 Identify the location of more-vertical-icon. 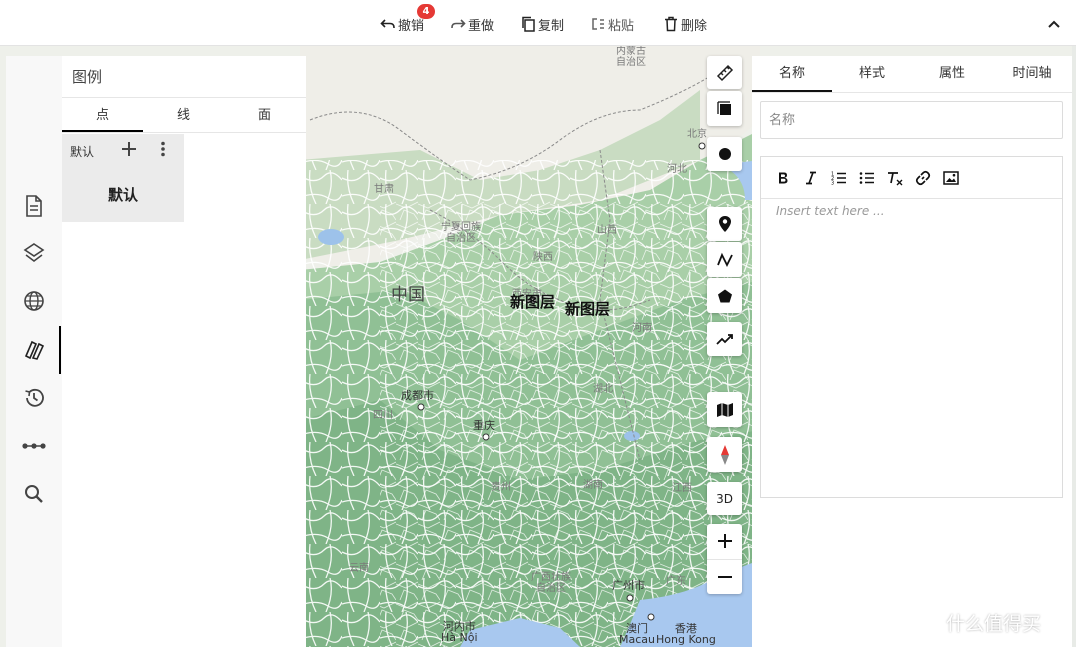
(163, 149).